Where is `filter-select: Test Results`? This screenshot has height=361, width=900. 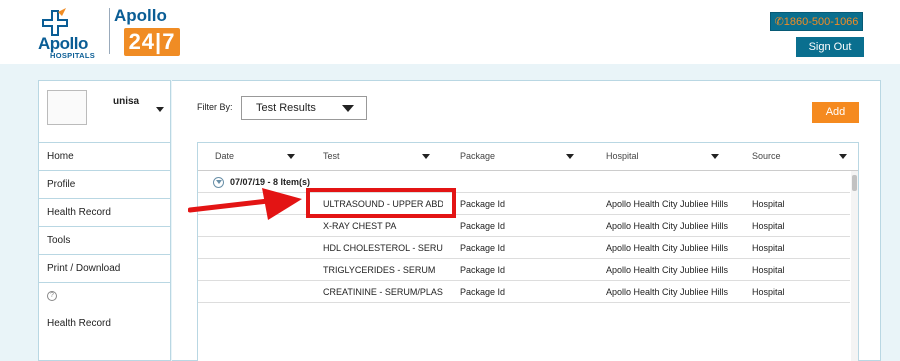 filter-select: Test Results is located at coordinates (304, 108).